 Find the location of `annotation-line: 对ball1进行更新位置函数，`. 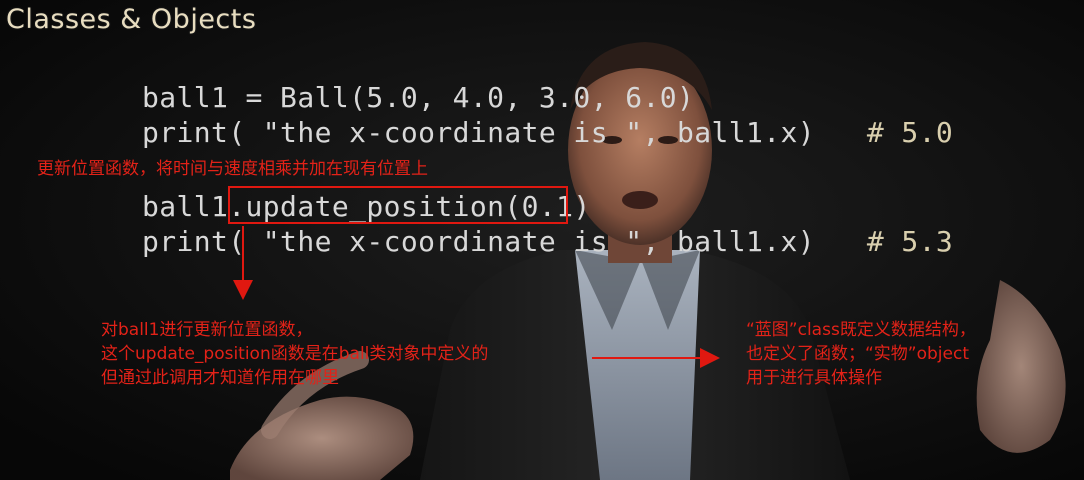

annotation-line: 对ball1进行更新位置函数， is located at coordinates (207, 330).